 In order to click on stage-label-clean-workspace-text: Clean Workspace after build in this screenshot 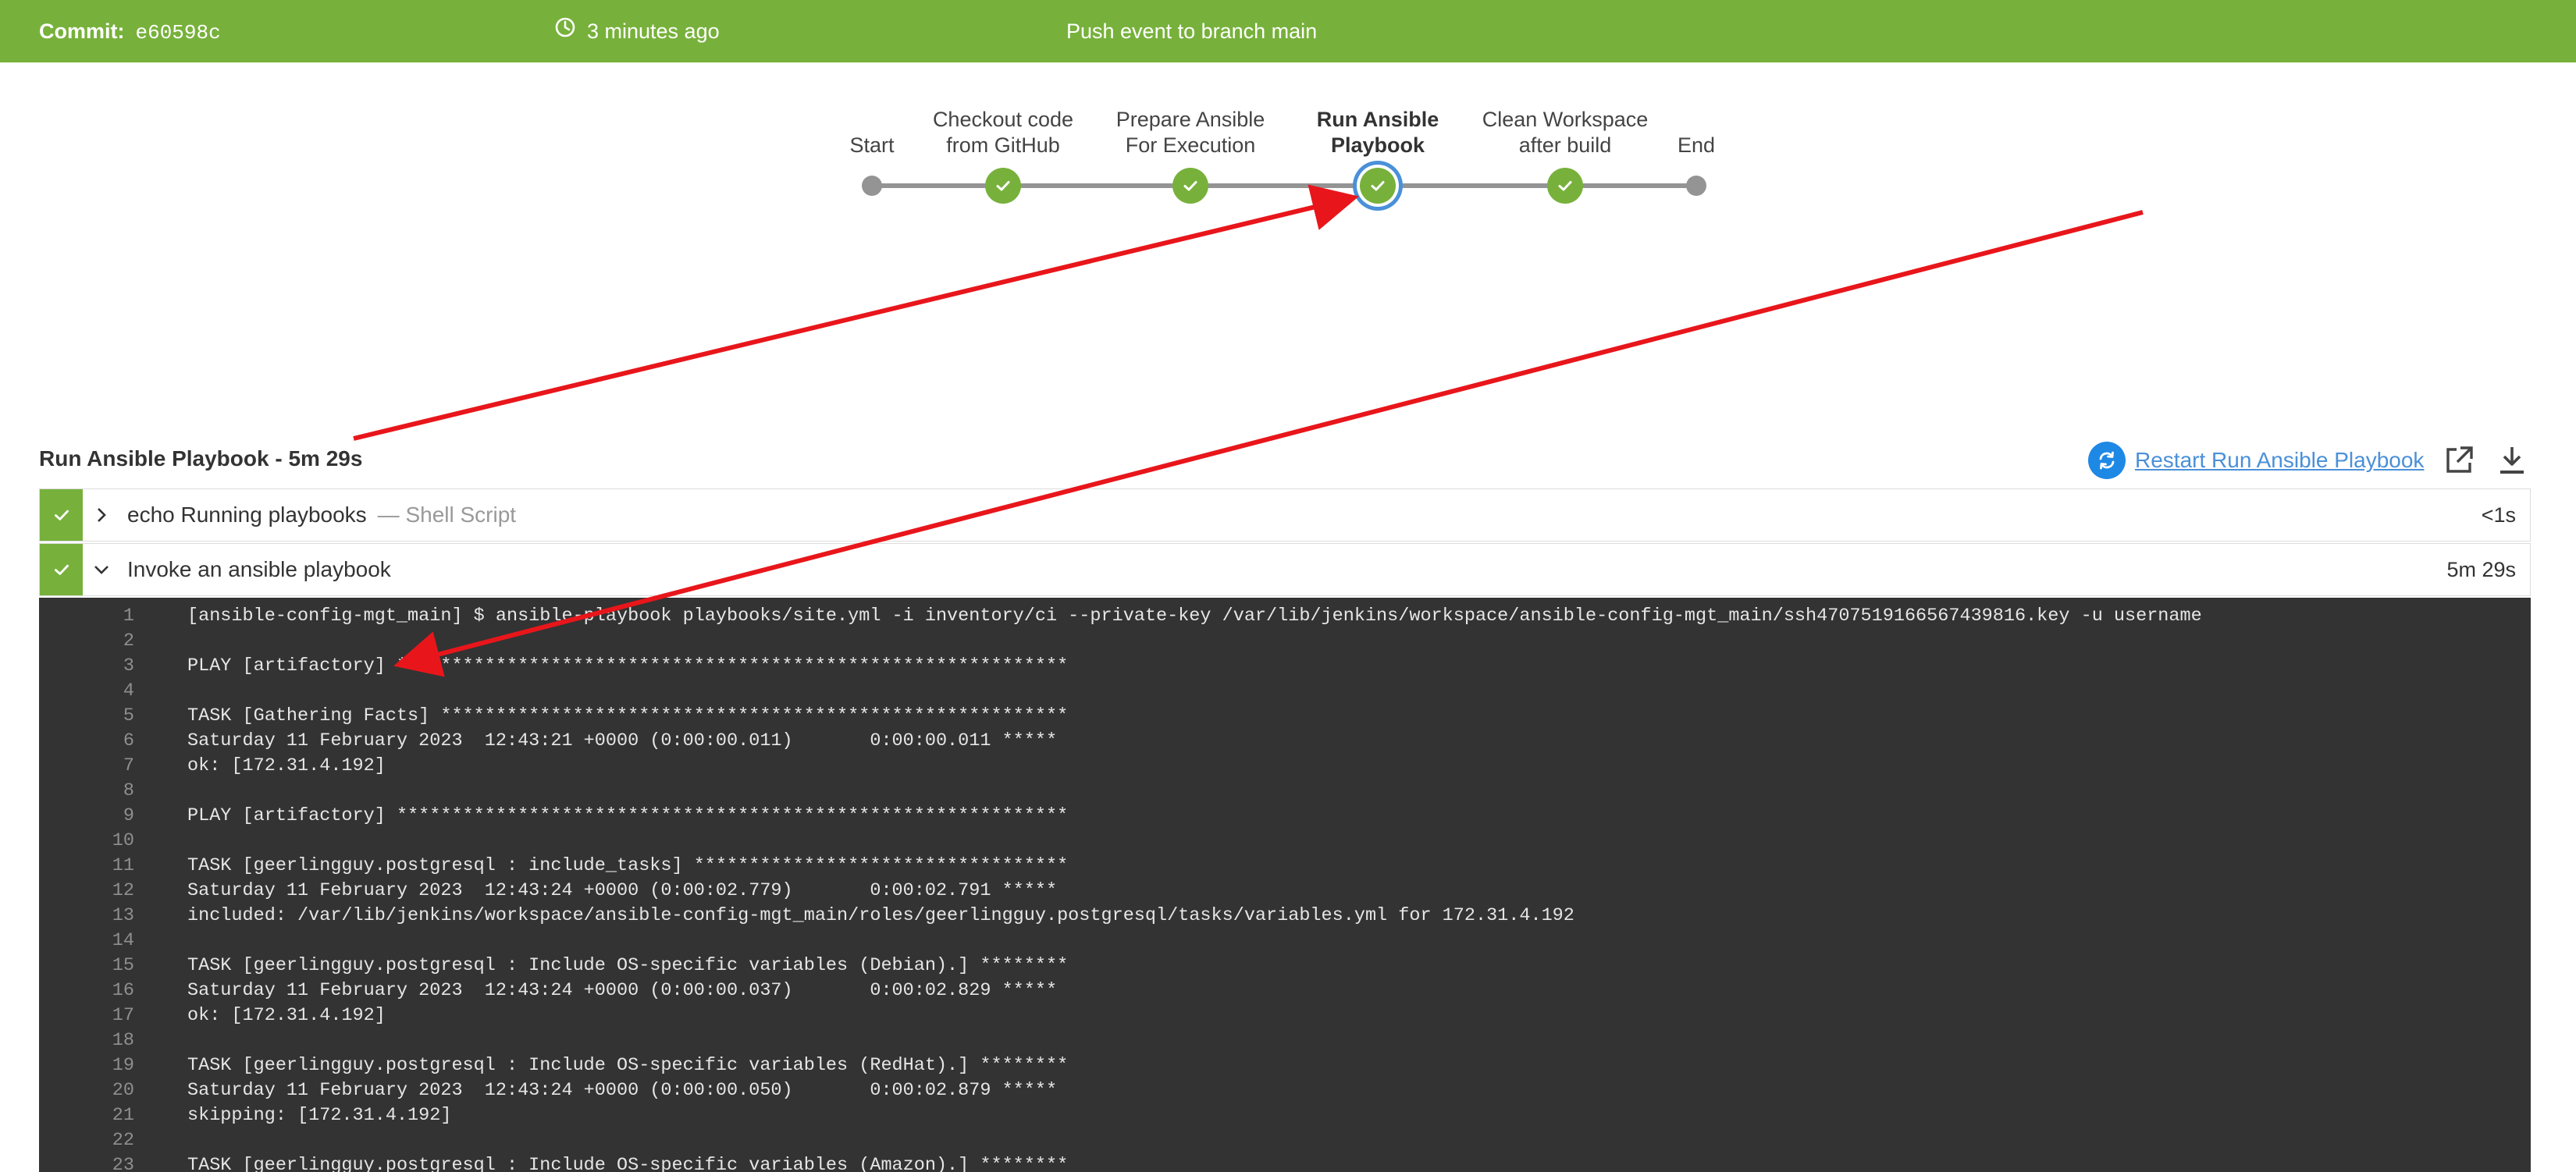, I will do `click(1565, 132)`.